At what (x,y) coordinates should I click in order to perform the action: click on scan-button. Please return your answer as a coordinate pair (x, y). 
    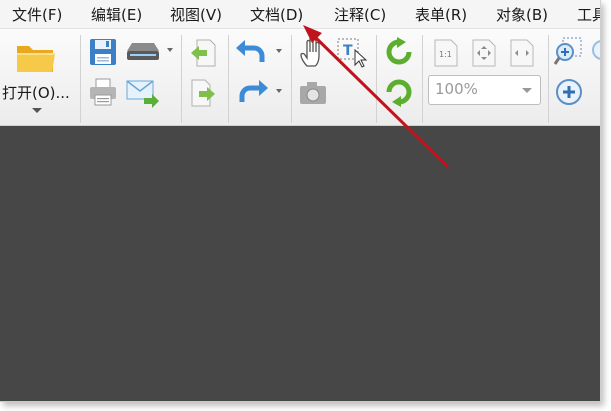
    Looking at the image, I should click on (143, 52).